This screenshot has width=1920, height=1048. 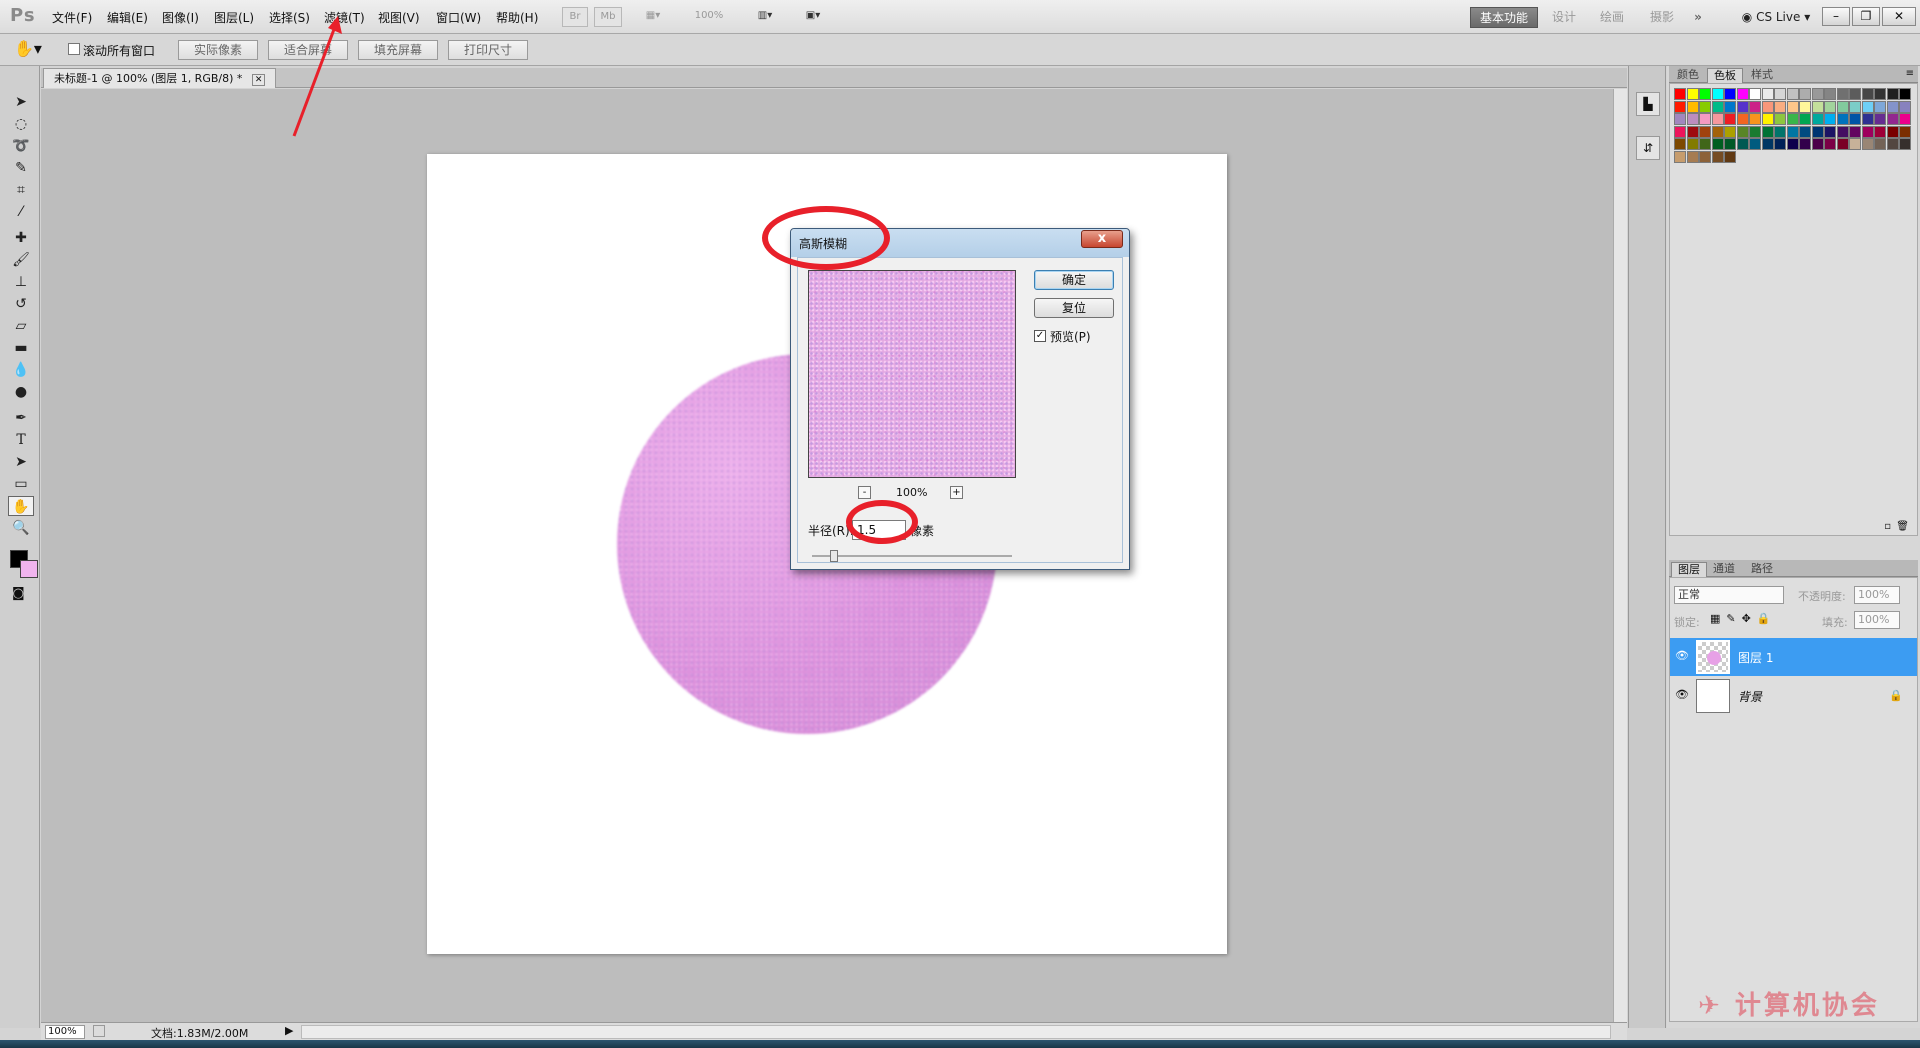 What do you see at coordinates (65, 1032) in the screenshot?
I see `zoom-readout: 100%` at bounding box center [65, 1032].